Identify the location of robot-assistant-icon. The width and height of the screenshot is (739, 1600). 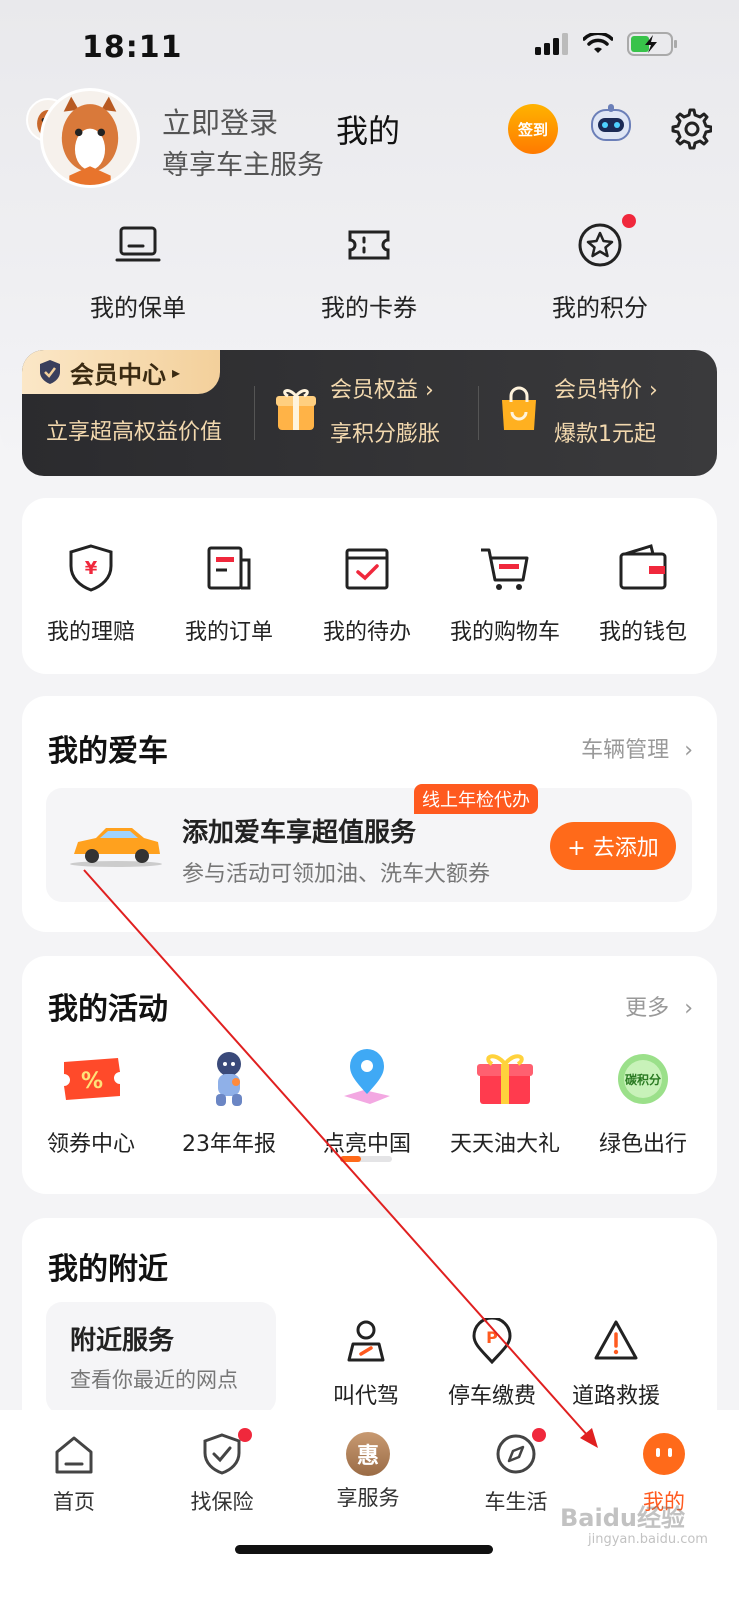
(611, 125).